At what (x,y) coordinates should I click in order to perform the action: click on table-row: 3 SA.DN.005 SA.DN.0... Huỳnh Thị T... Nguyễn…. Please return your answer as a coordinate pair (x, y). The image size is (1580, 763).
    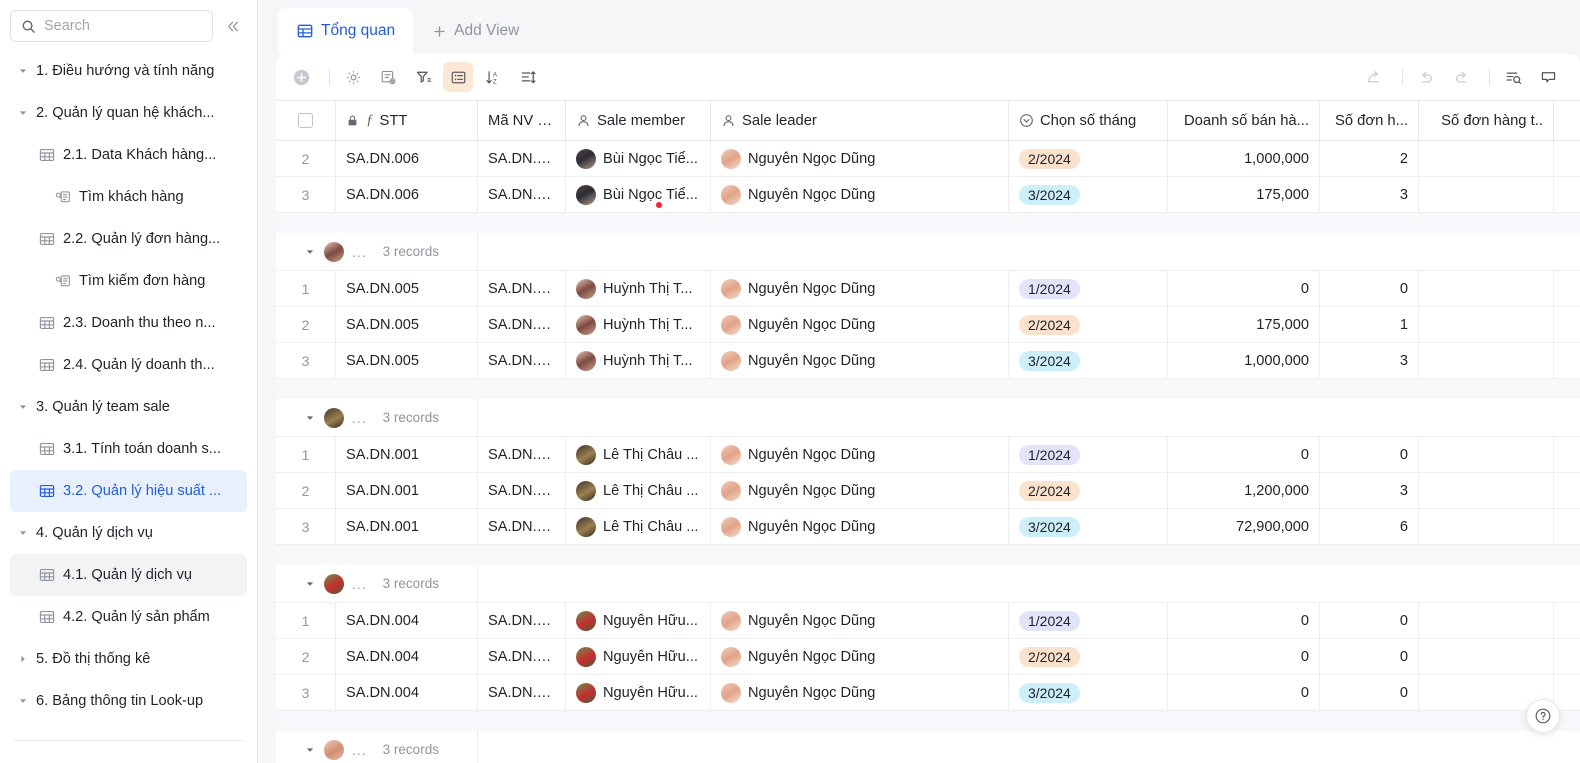
    Looking at the image, I should click on (928, 361).